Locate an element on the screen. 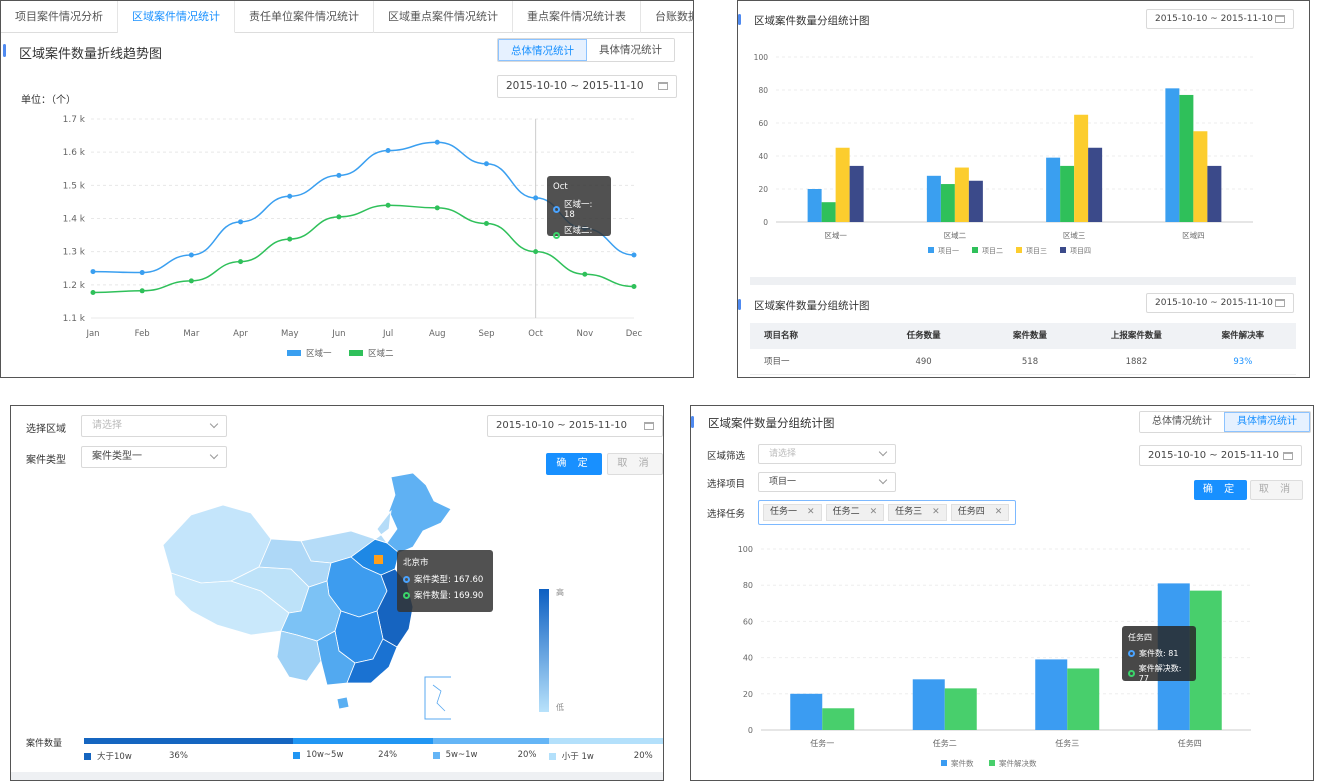  legend-label: 10w~5w is located at coordinates (325, 755).